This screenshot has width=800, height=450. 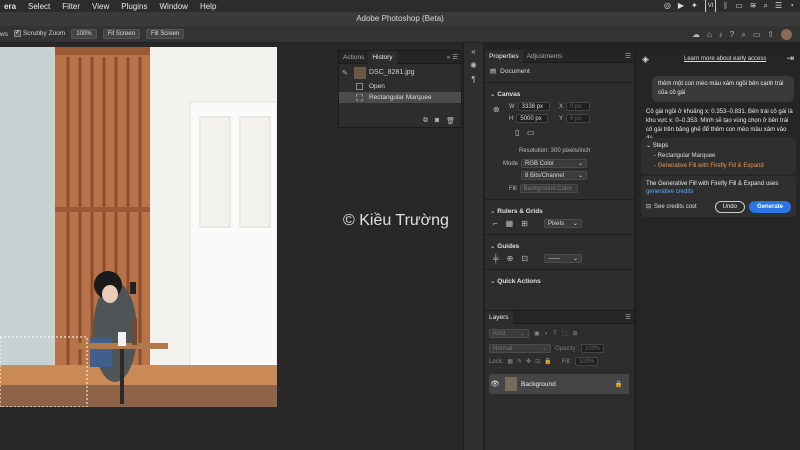 I want to click on width-input: 3338 px, so click(x=533, y=106).